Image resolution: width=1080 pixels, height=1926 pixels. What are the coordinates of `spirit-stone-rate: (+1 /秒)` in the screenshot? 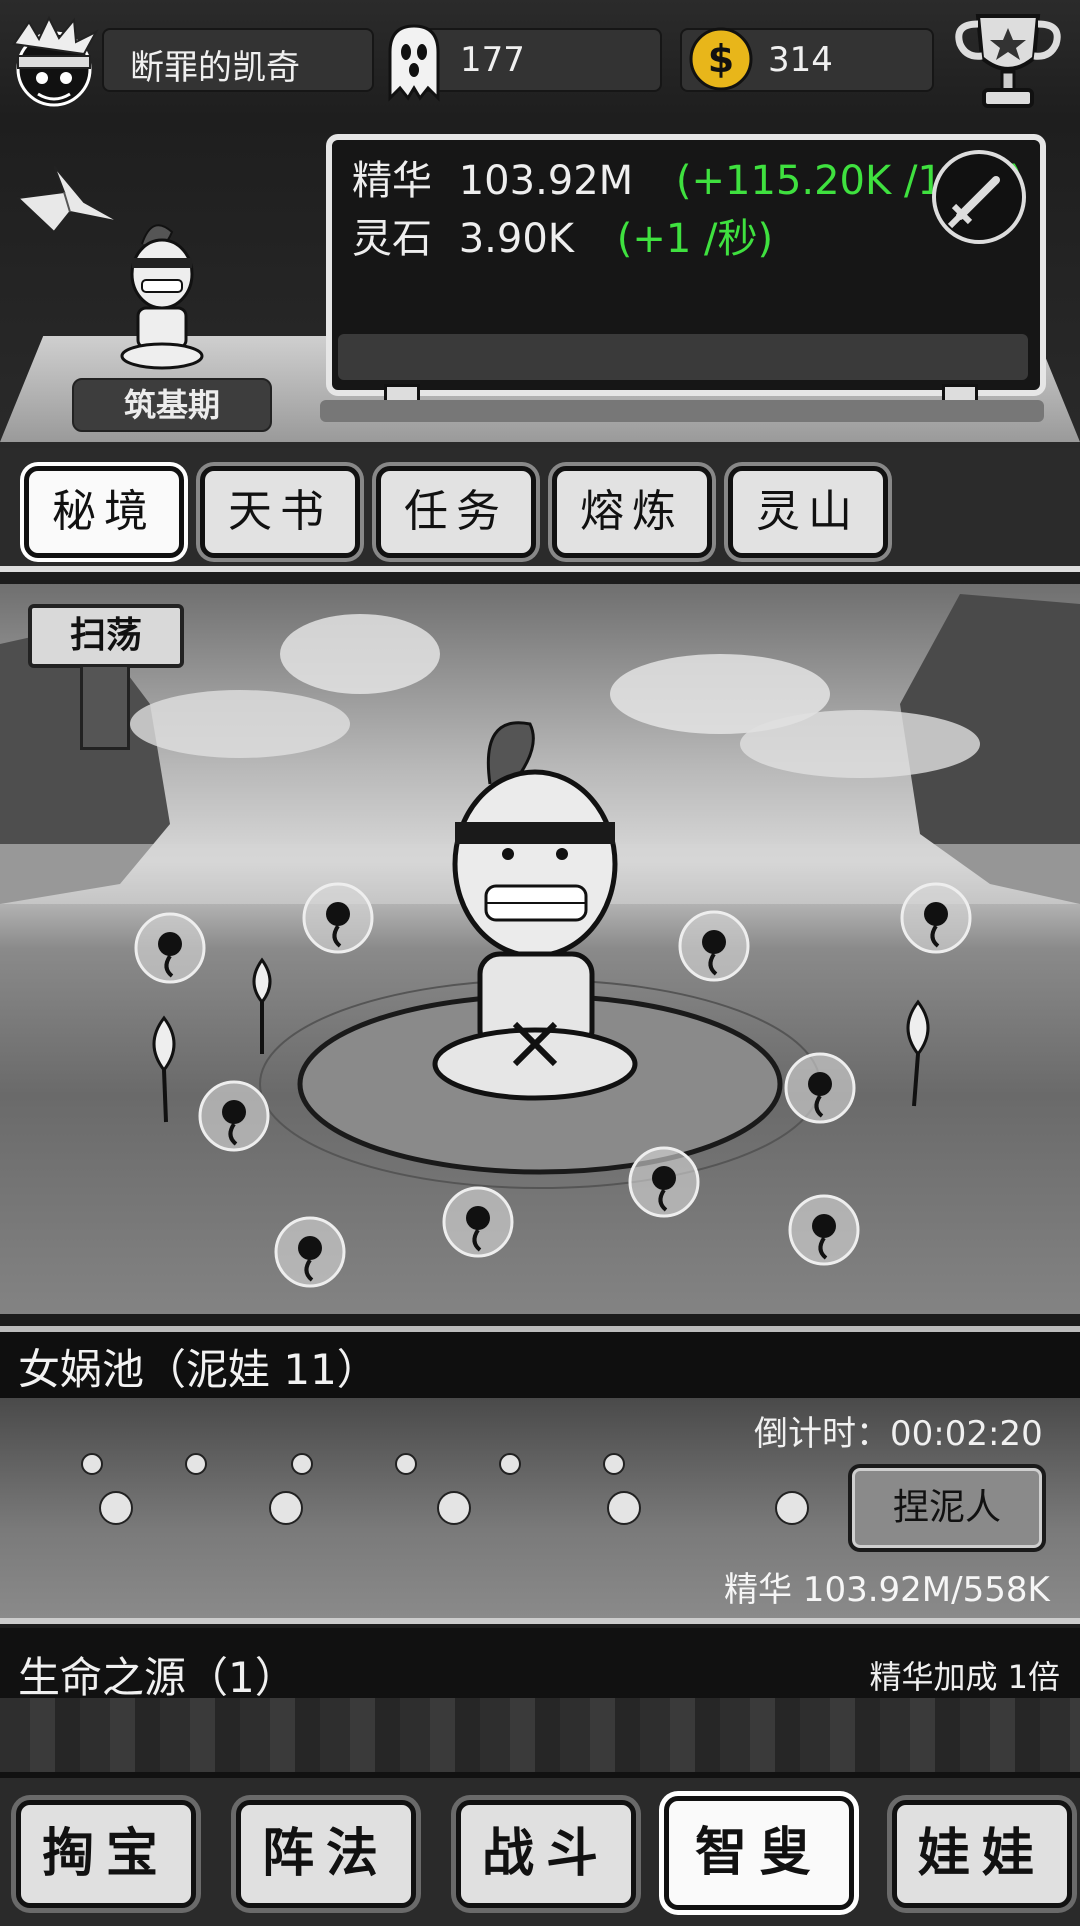 It's located at (695, 239).